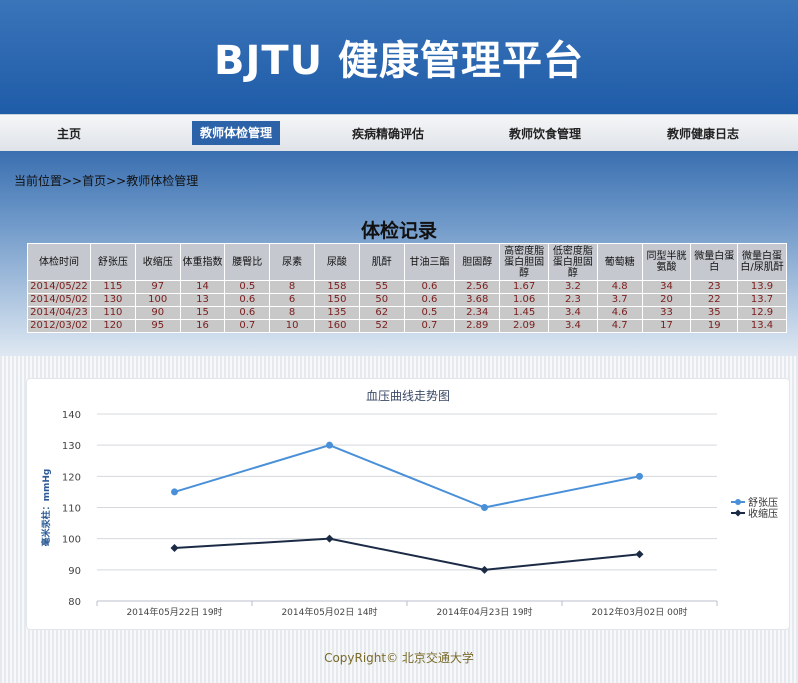 Image resolution: width=798 pixels, height=683 pixels. What do you see at coordinates (399, 658) in the screenshot?
I see `footer: CopyRight© 北京交通大学` at bounding box center [399, 658].